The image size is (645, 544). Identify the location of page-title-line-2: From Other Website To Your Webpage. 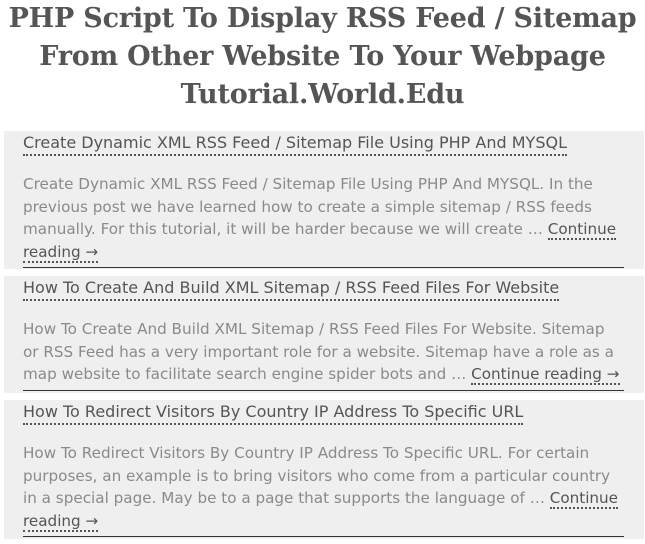
(322, 56).